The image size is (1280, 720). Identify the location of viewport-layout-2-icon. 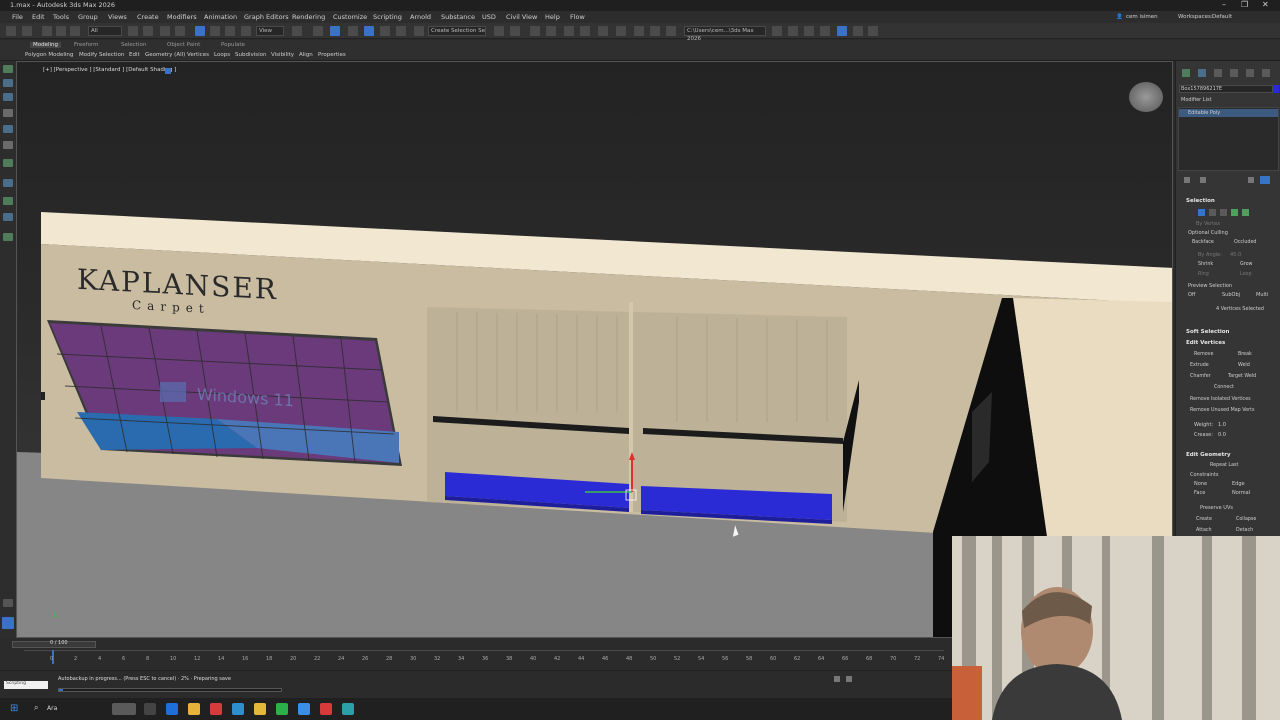
(809, 31).